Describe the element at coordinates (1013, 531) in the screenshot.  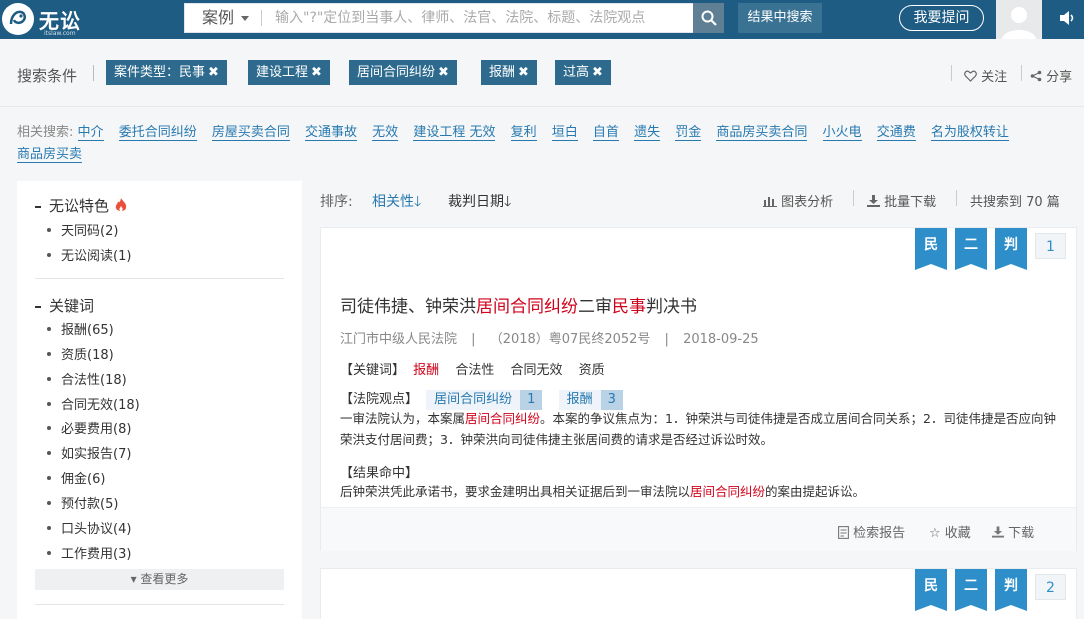
I see `download-button: 下载` at that location.